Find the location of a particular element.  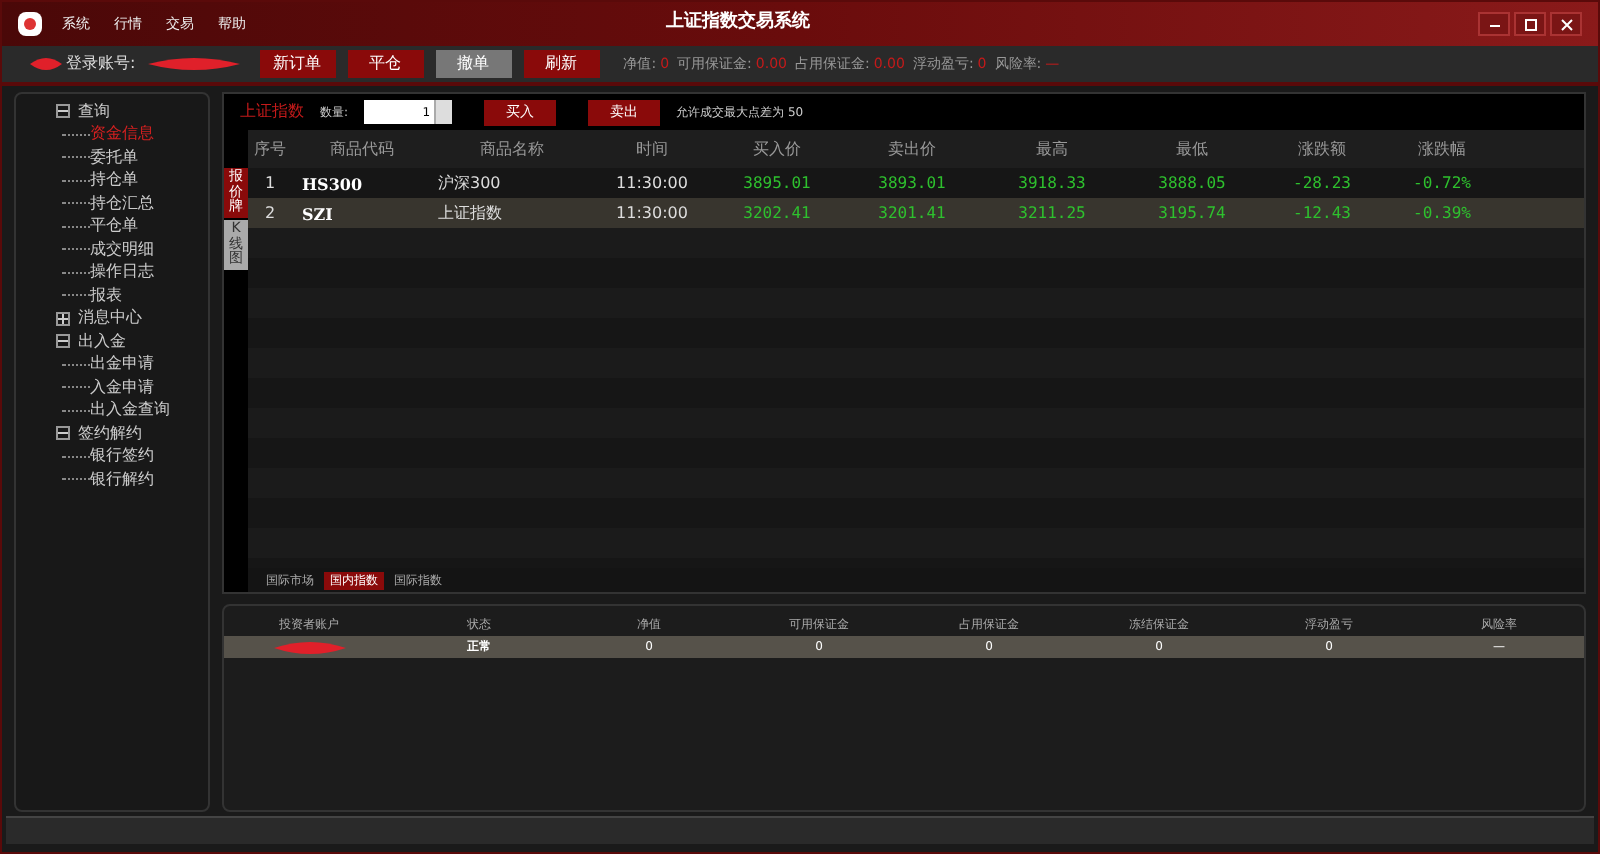

table-cell-text: 3211.25 is located at coordinates (1052, 213).